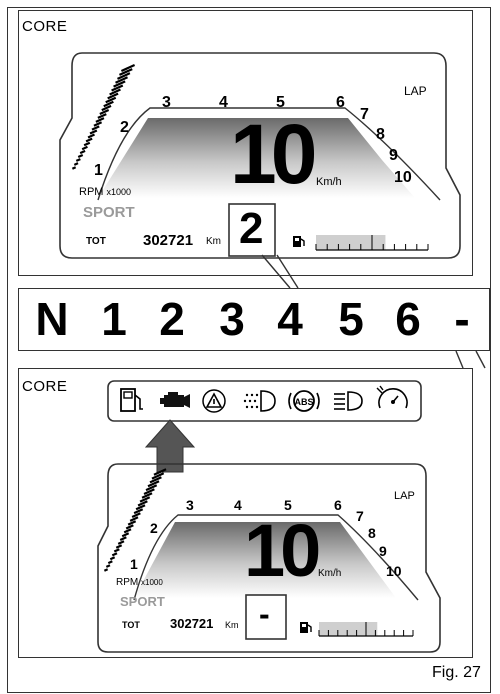  Describe the element at coordinates (282, 550) in the screenshot. I see `bottom-speed-value: 10` at that location.